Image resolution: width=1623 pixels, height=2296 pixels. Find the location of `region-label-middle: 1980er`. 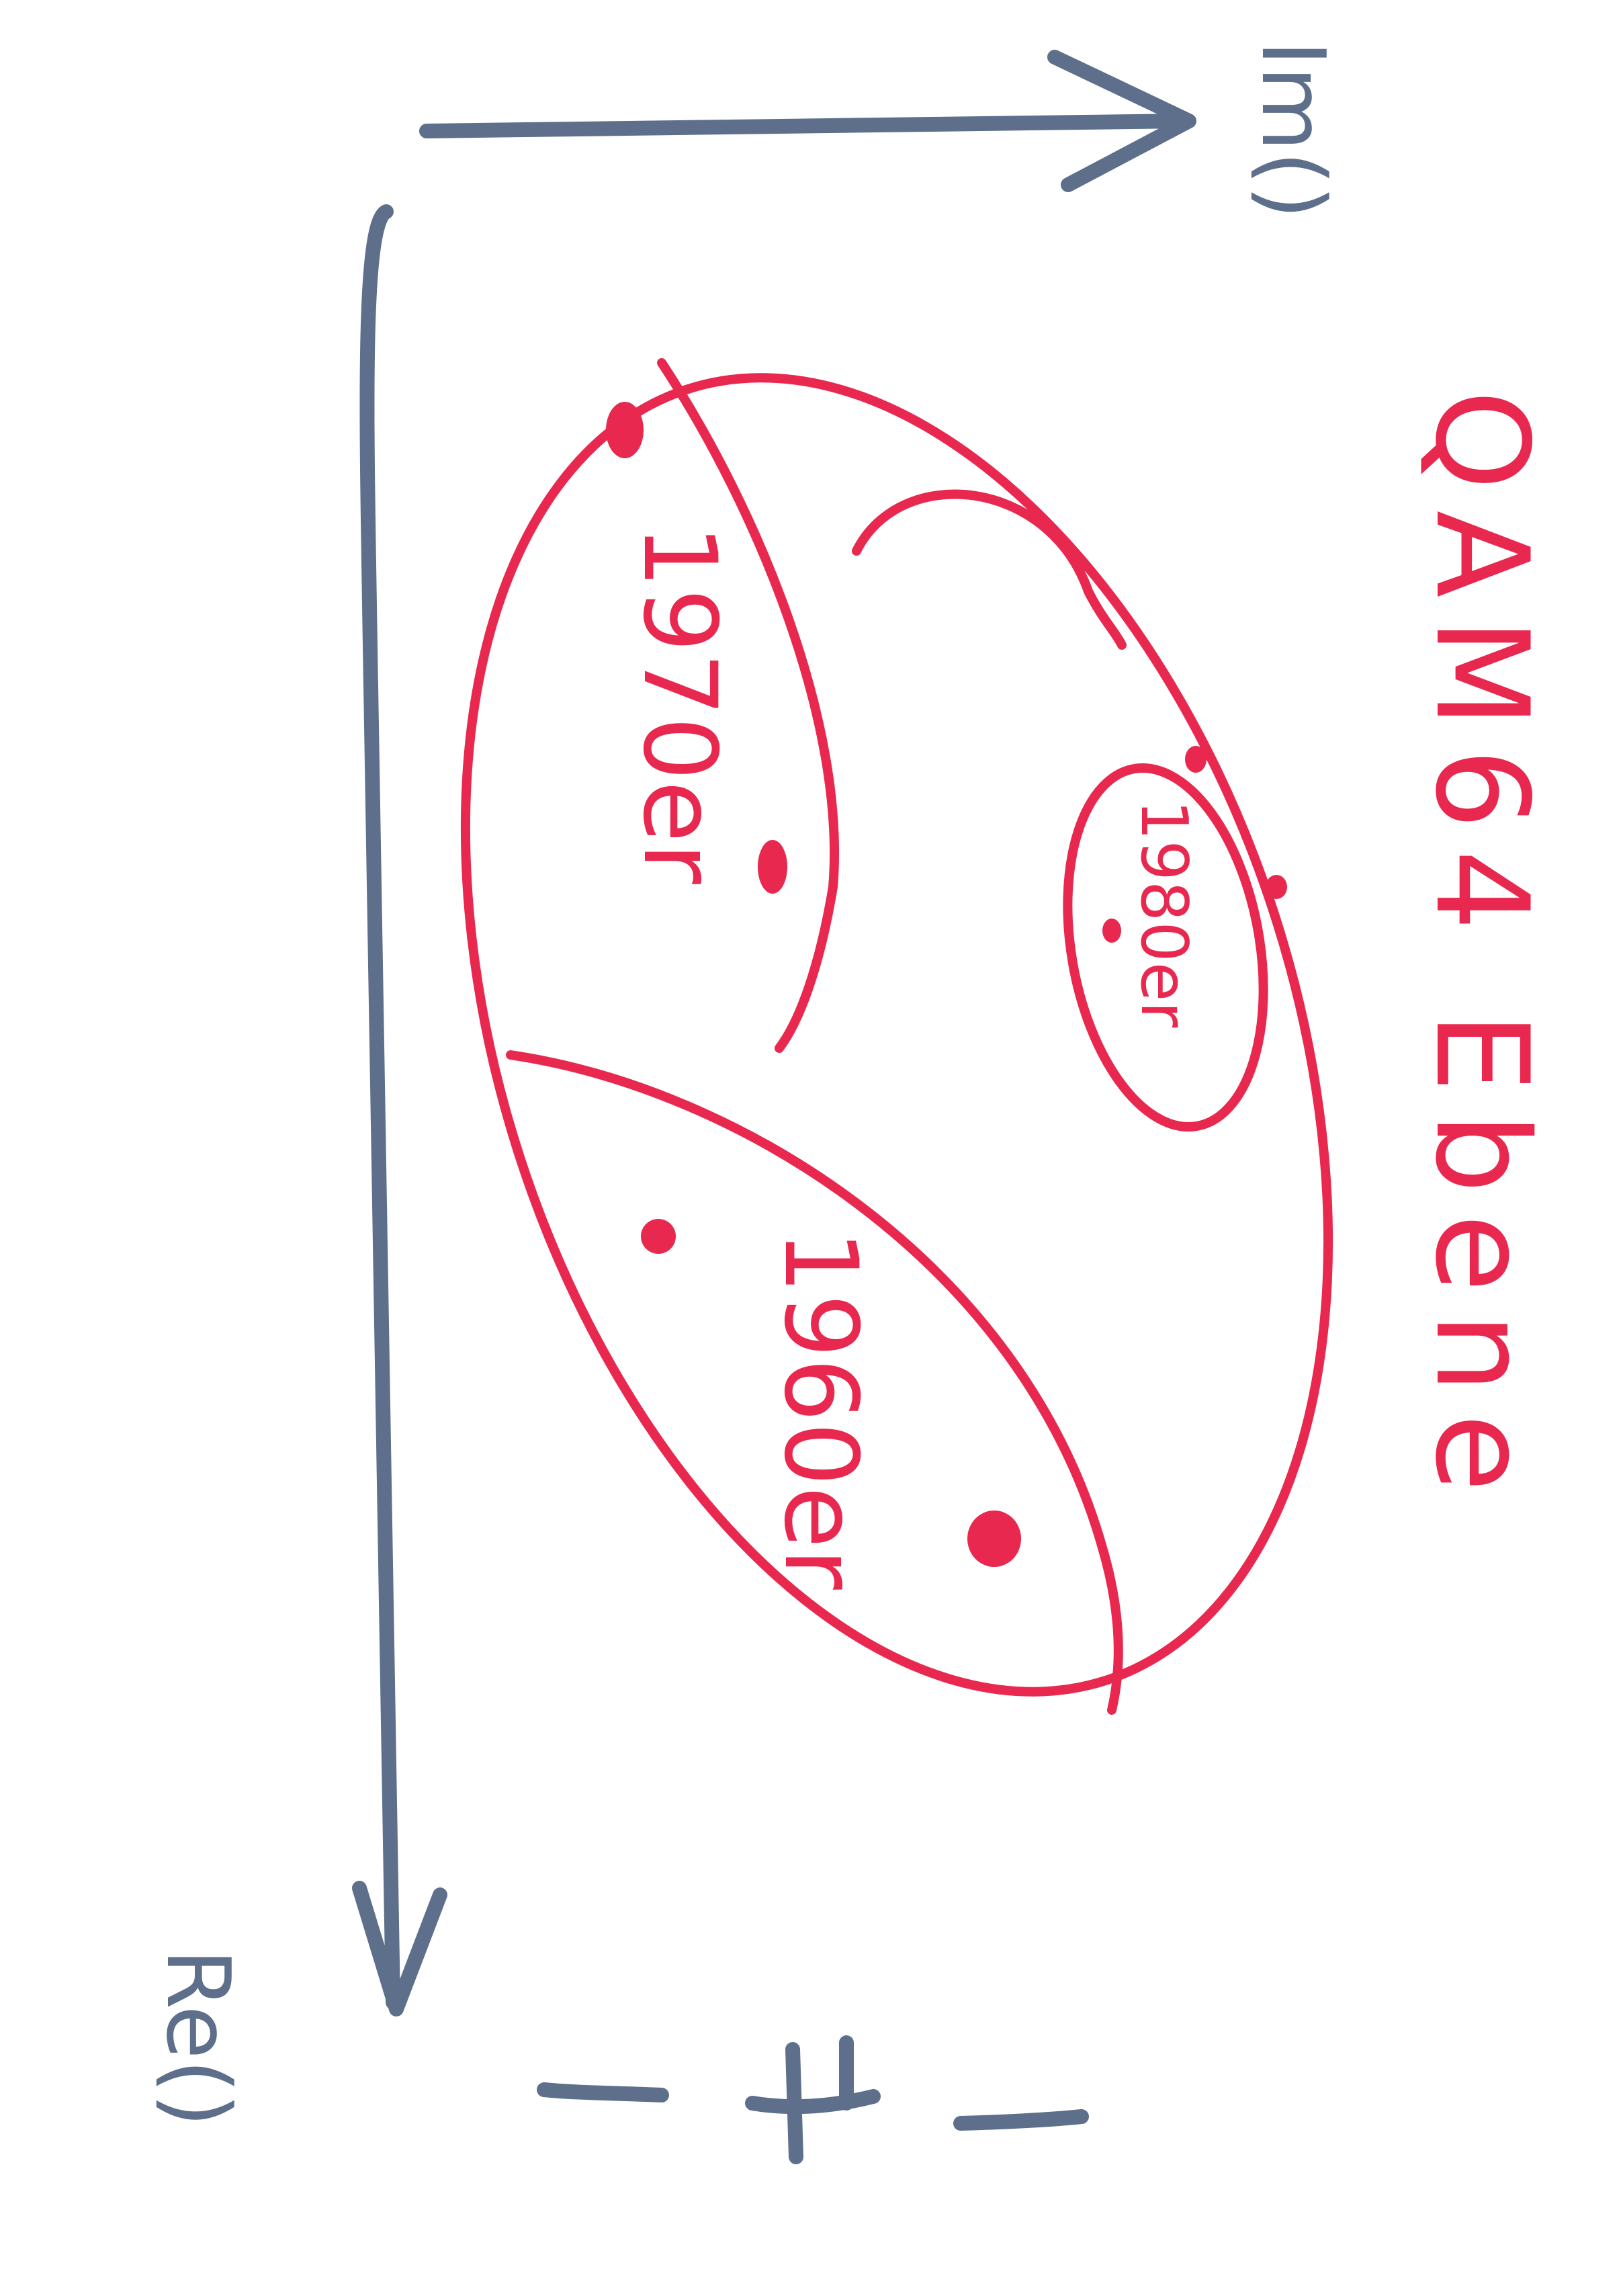

region-label-middle: 1980er is located at coordinates (1163, 914).